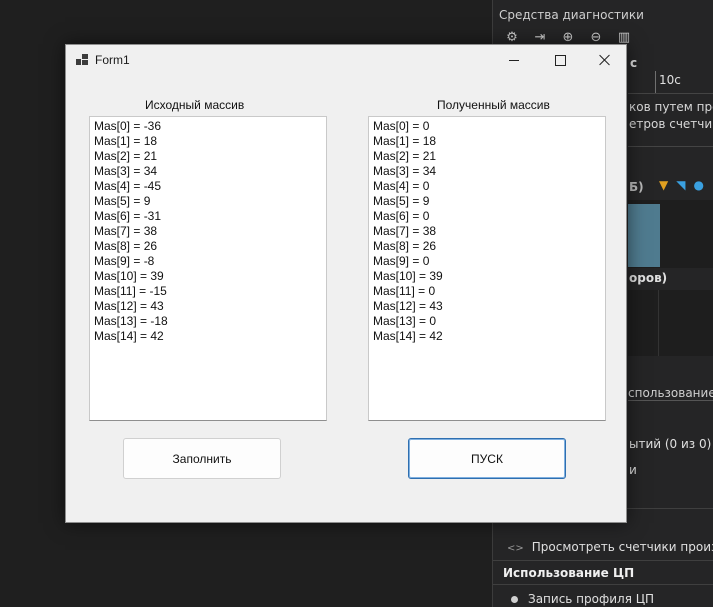 The image size is (713, 607). Describe the element at coordinates (210, 321) in the screenshot. I see `list-item: Mas[13] = -18` at that location.